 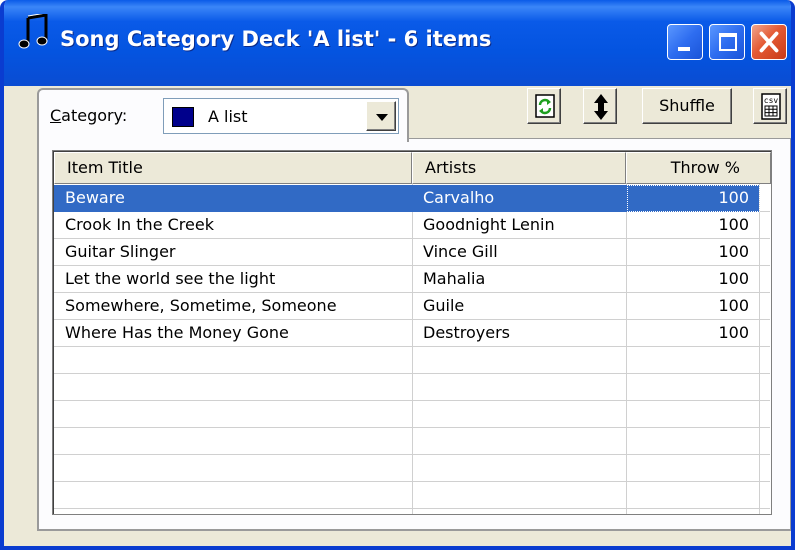 What do you see at coordinates (406, 252) in the screenshot?
I see `table-row: Guitar Slinger Vince Gill 100` at bounding box center [406, 252].